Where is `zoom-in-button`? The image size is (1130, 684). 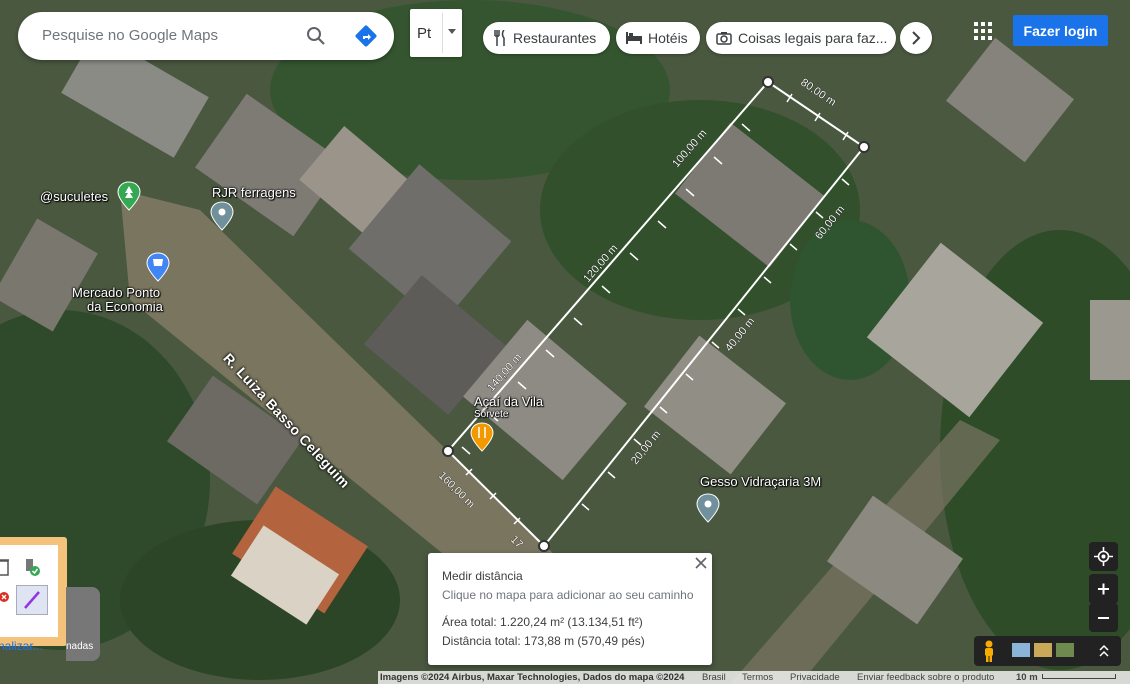
zoom-in-button is located at coordinates (1103, 589).